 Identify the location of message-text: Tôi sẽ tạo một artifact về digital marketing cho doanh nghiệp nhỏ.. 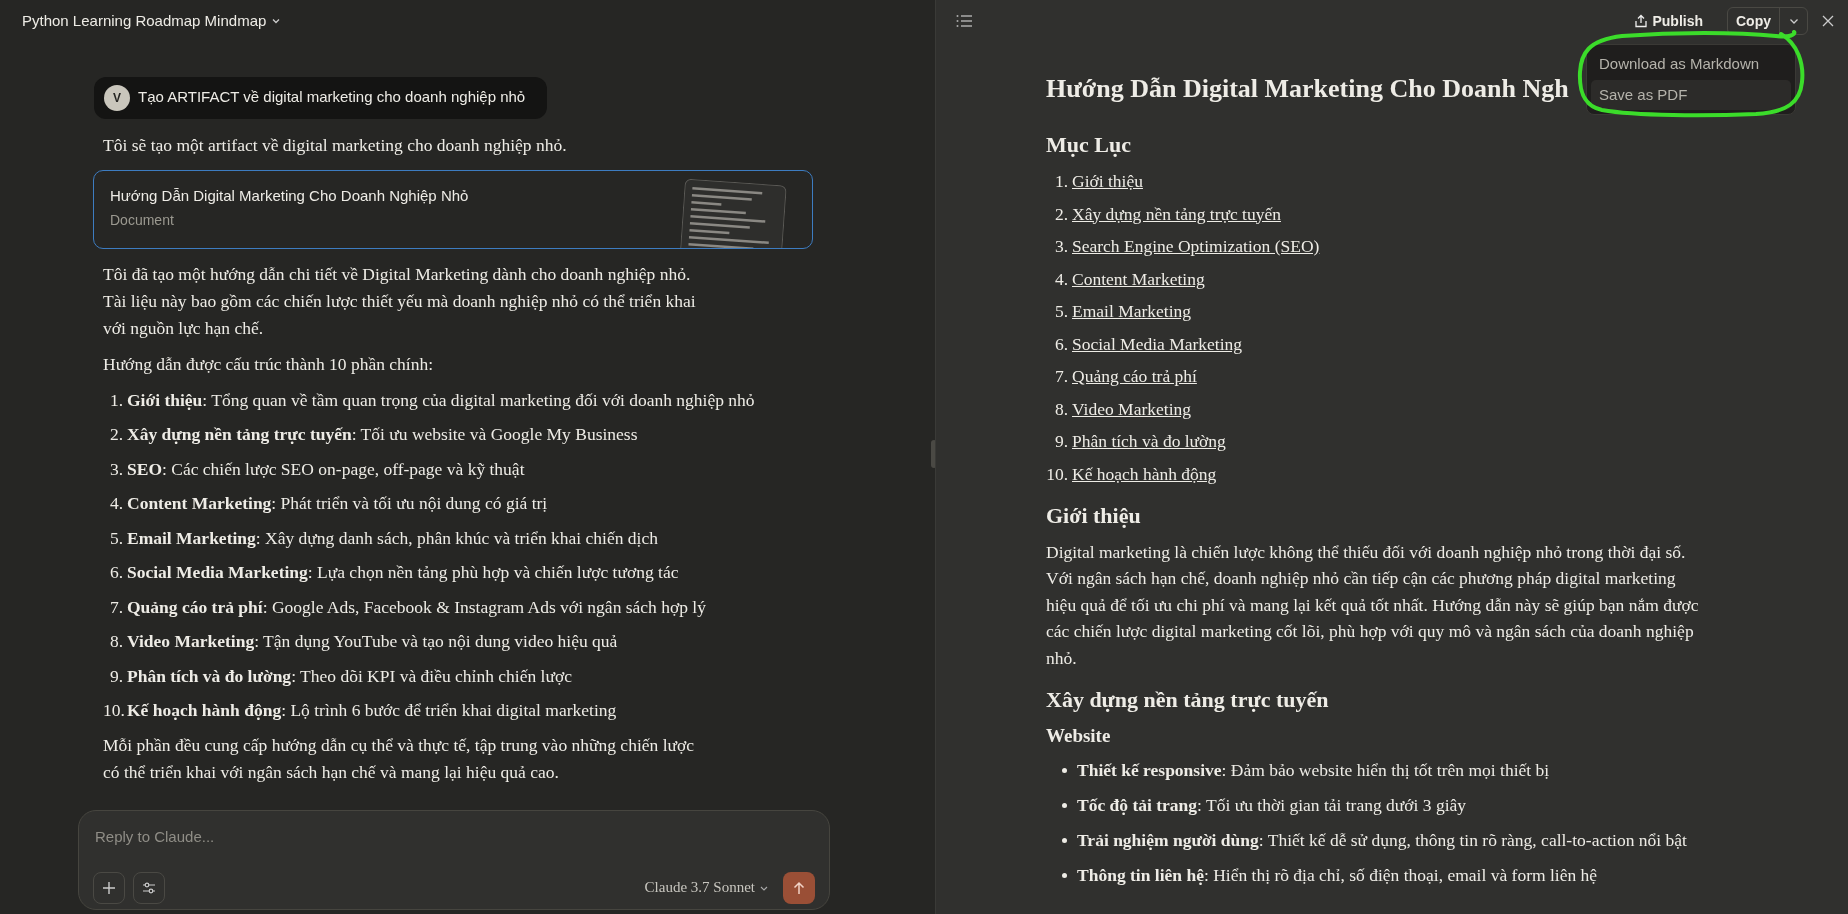
(335, 145).